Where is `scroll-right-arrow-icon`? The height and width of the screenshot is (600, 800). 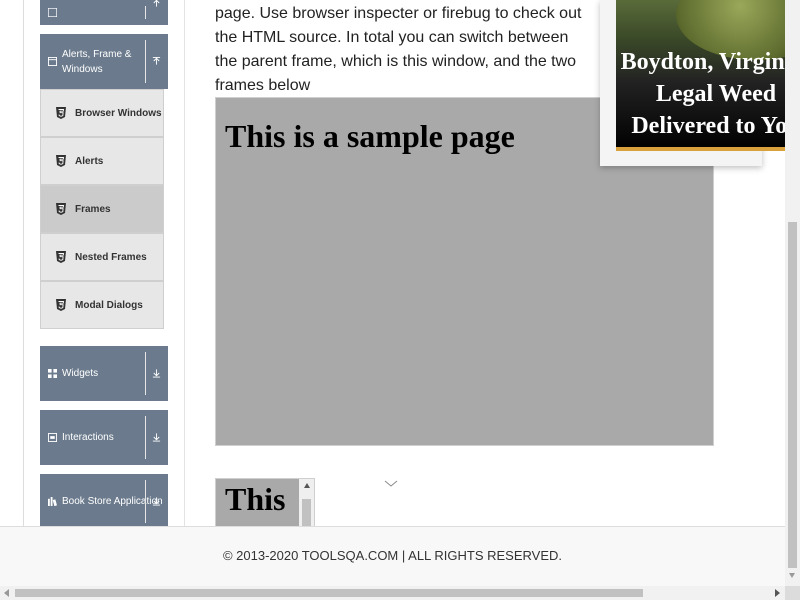
scroll-right-arrow-icon is located at coordinates (777, 593).